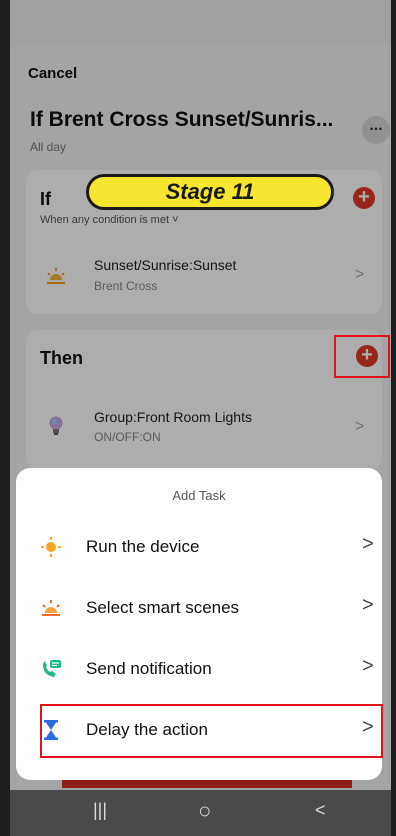 This screenshot has height=836, width=396. What do you see at coordinates (320, 810) in the screenshot?
I see `back-button: <` at bounding box center [320, 810].